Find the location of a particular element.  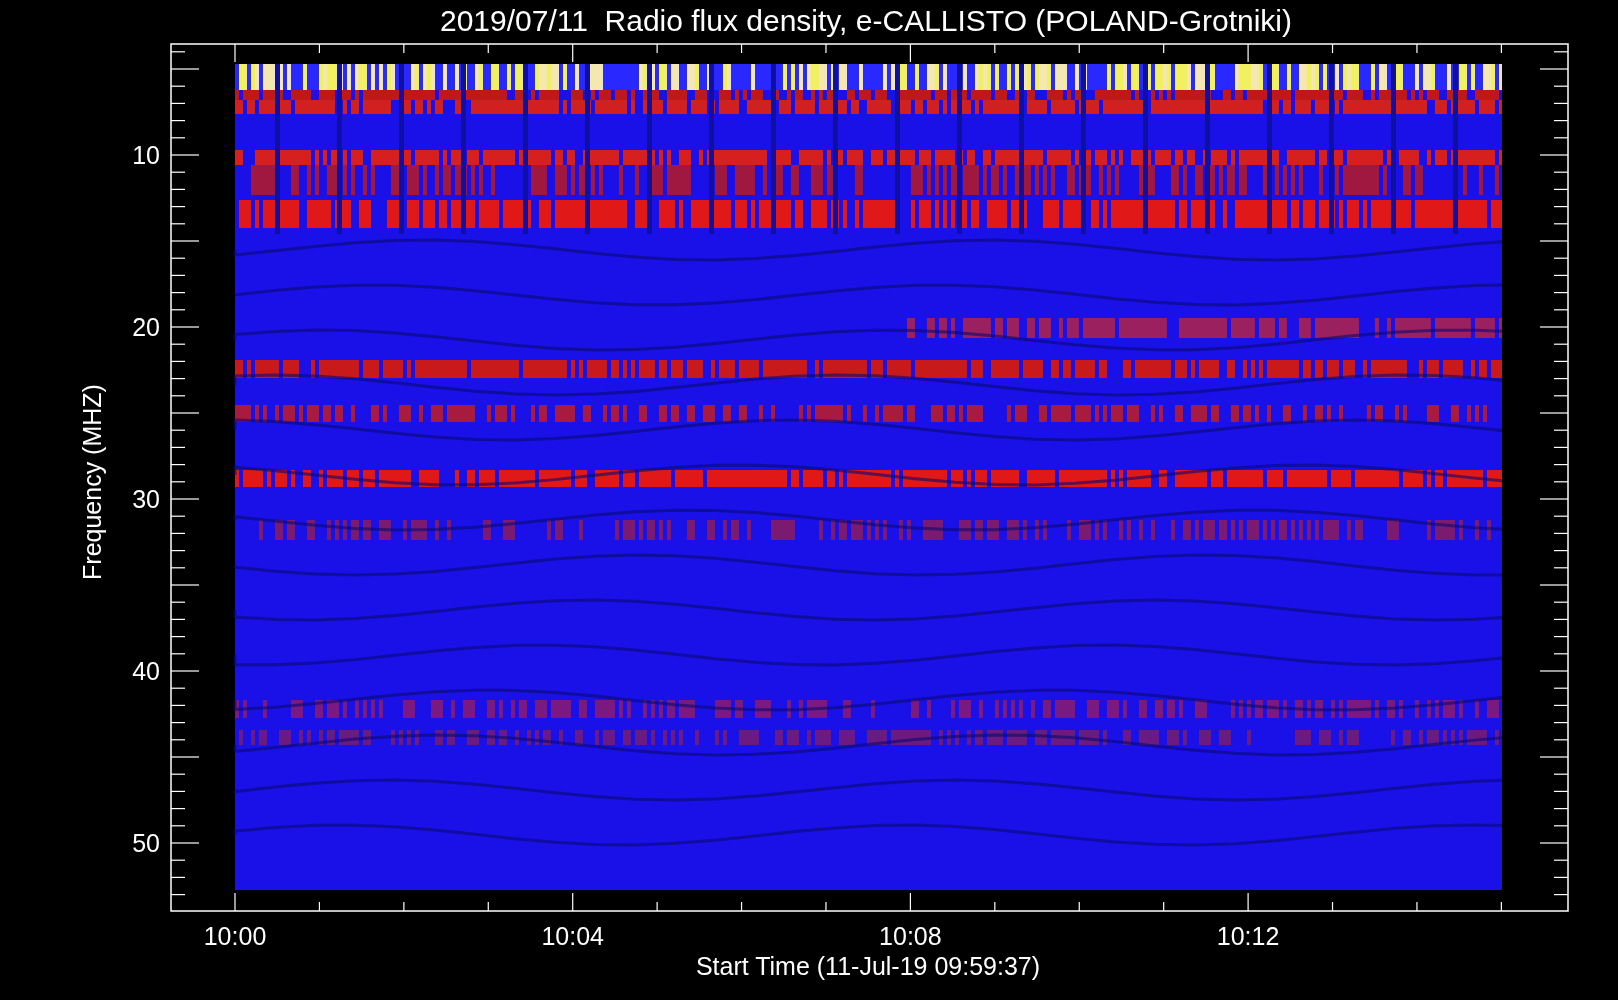

tick-label: 20 is located at coordinates (146, 327).